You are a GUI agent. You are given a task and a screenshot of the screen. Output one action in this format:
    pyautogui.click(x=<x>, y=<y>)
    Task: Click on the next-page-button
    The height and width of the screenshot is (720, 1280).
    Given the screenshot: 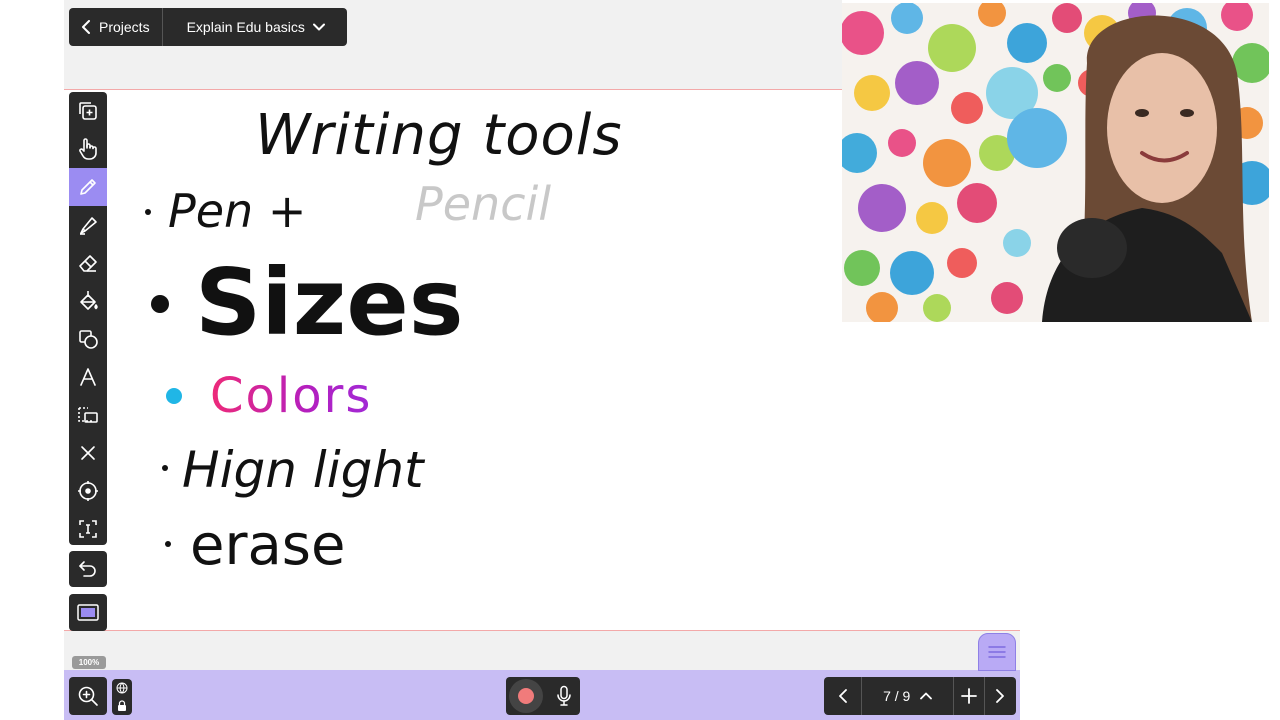 What is the action you would take?
    pyautogui.click(x=1001, y=696)
    